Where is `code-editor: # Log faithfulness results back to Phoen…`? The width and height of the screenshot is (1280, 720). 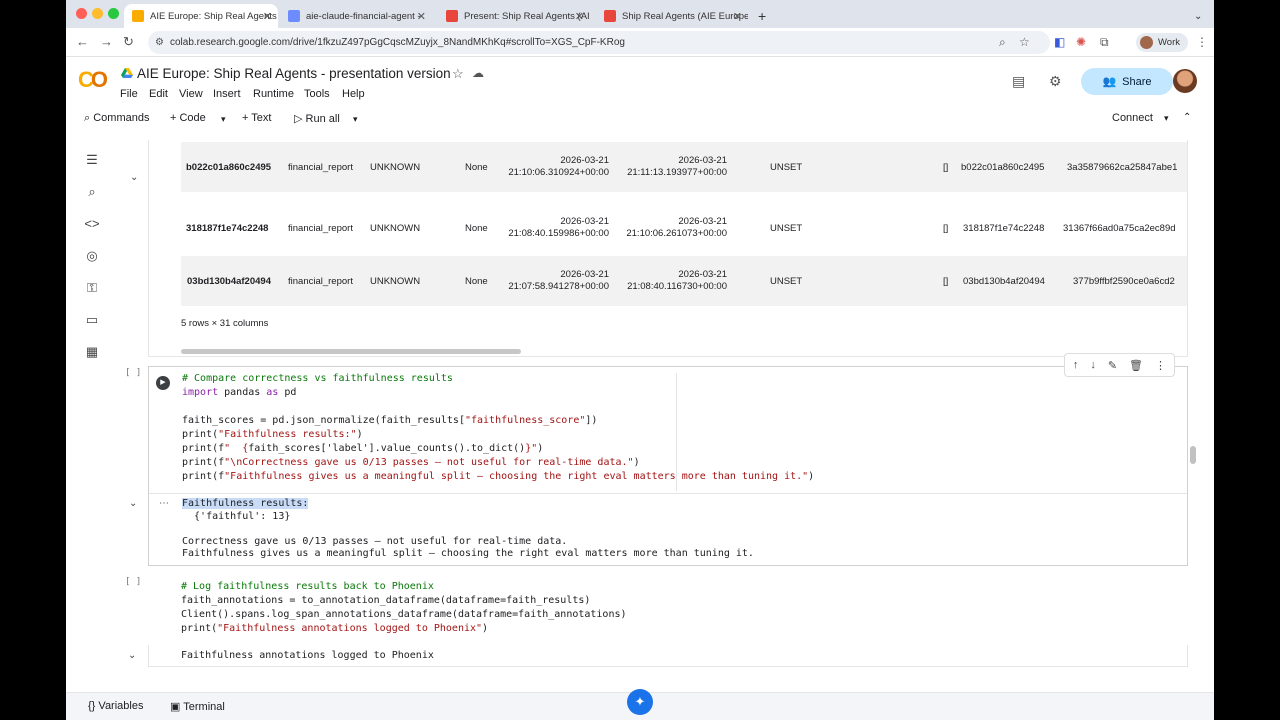
code-editor: # Log faithfulness results back to Phoen… is located at coordinates (404, 608).